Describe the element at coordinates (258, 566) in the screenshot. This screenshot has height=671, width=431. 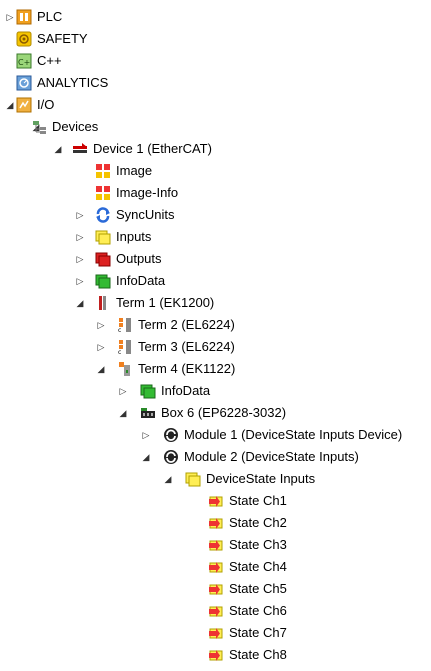
I see `tree-item-label: State Ch4` at that location.